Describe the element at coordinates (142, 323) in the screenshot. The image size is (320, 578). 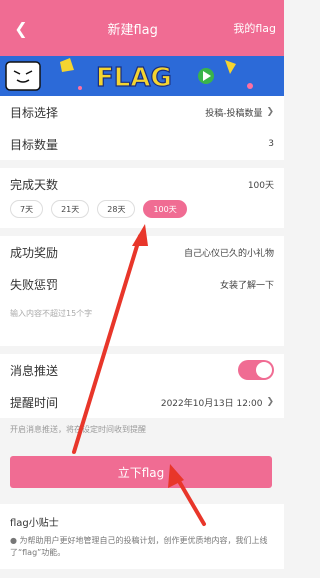
I see `input-hint: 输入内容不超过15个字` at that location.